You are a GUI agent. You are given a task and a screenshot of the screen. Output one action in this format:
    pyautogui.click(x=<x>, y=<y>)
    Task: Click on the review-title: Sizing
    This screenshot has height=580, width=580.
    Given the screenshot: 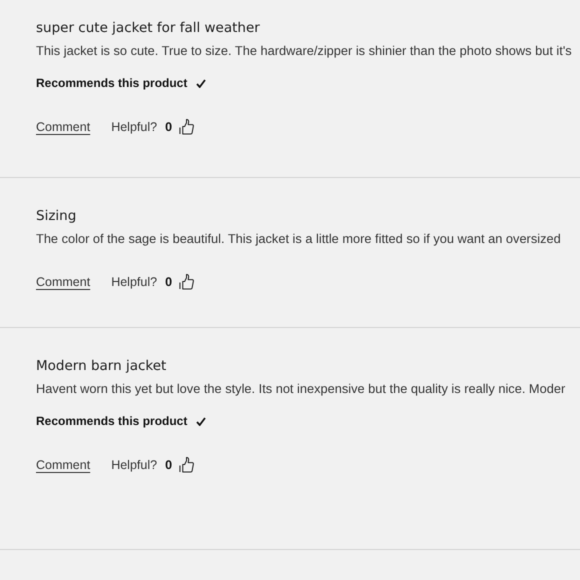 What is the action you would take?
    pyautogui.click(x=56, y=216)
    